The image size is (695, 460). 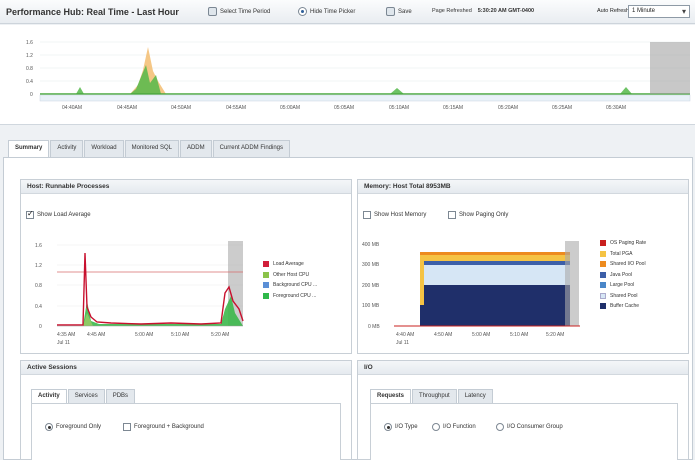 I want to click on tab-workload: Workload, so click(x=104, y=148).